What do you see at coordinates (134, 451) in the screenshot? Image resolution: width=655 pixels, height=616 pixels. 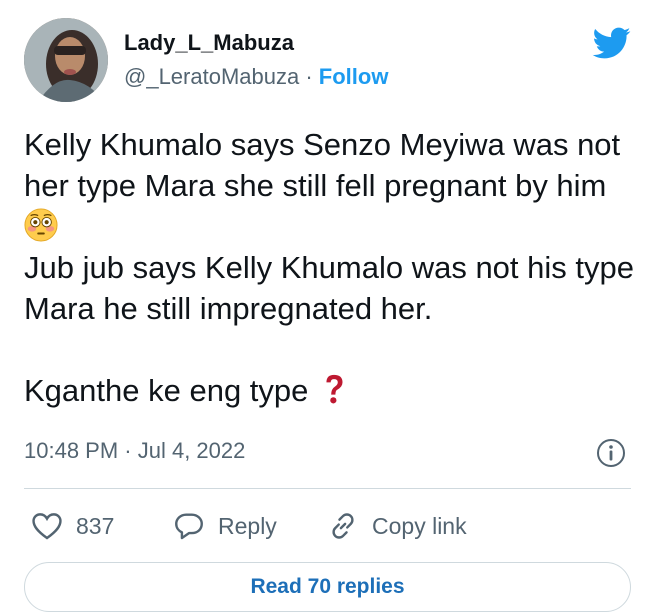 I see `tweet-timestamp: 10:48 PM · Jul 4, 2022` at bounding box center [134, 451].